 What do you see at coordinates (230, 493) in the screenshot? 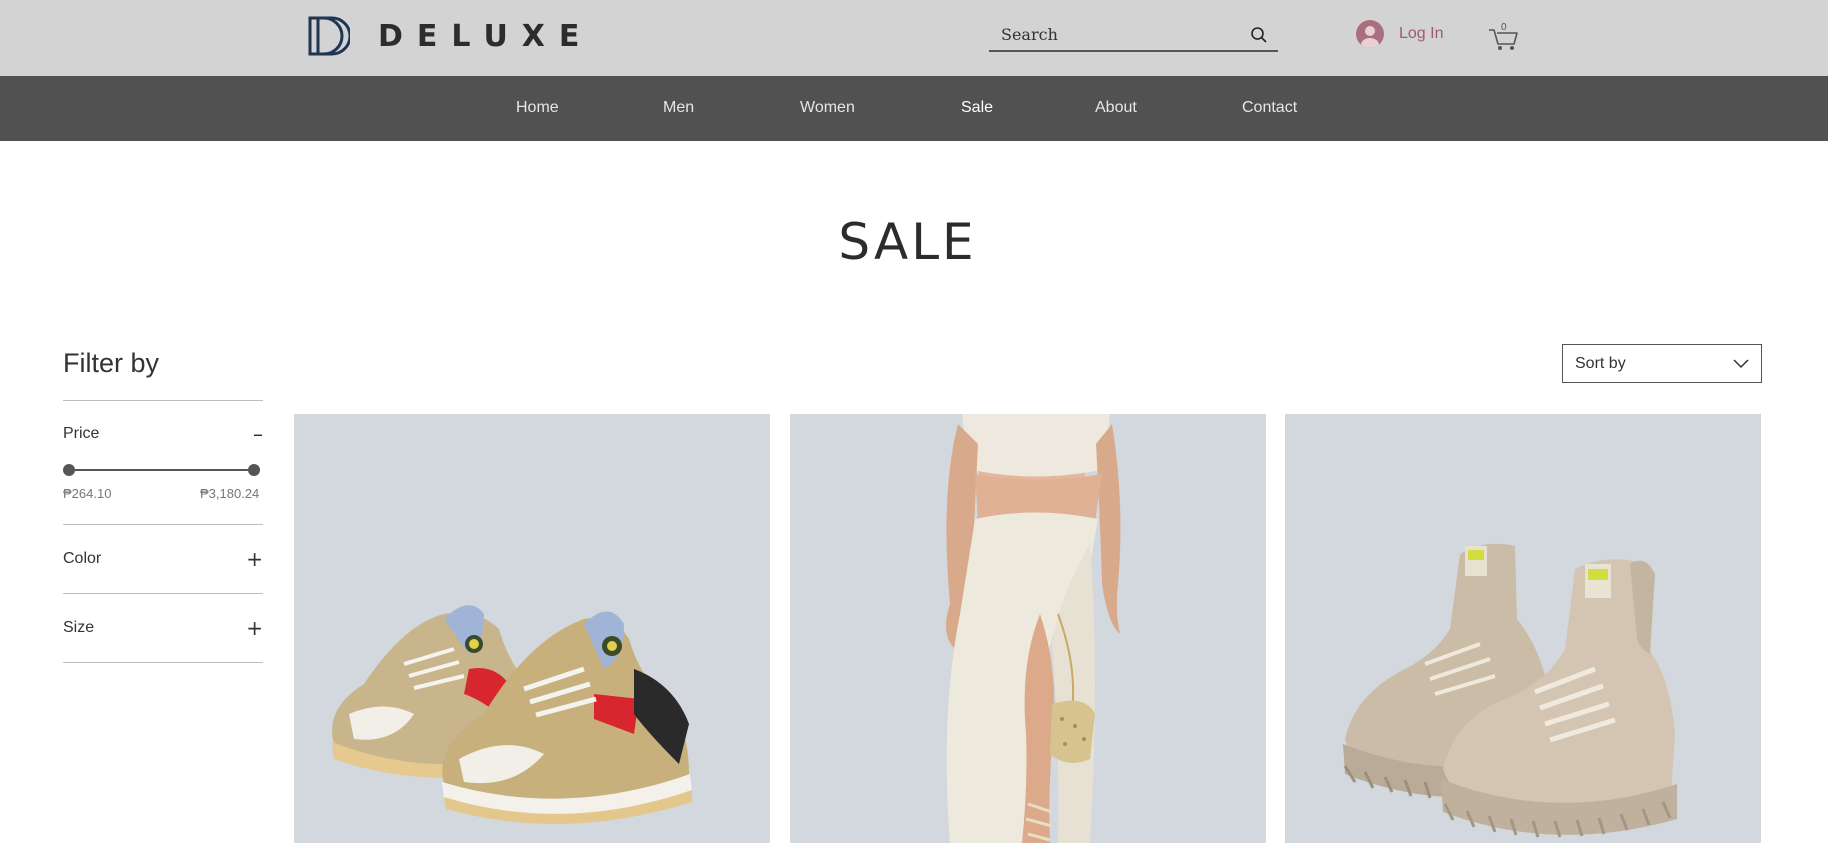
I see `price-max-label: ₱3,180.24` at bounding box center [230, 493].